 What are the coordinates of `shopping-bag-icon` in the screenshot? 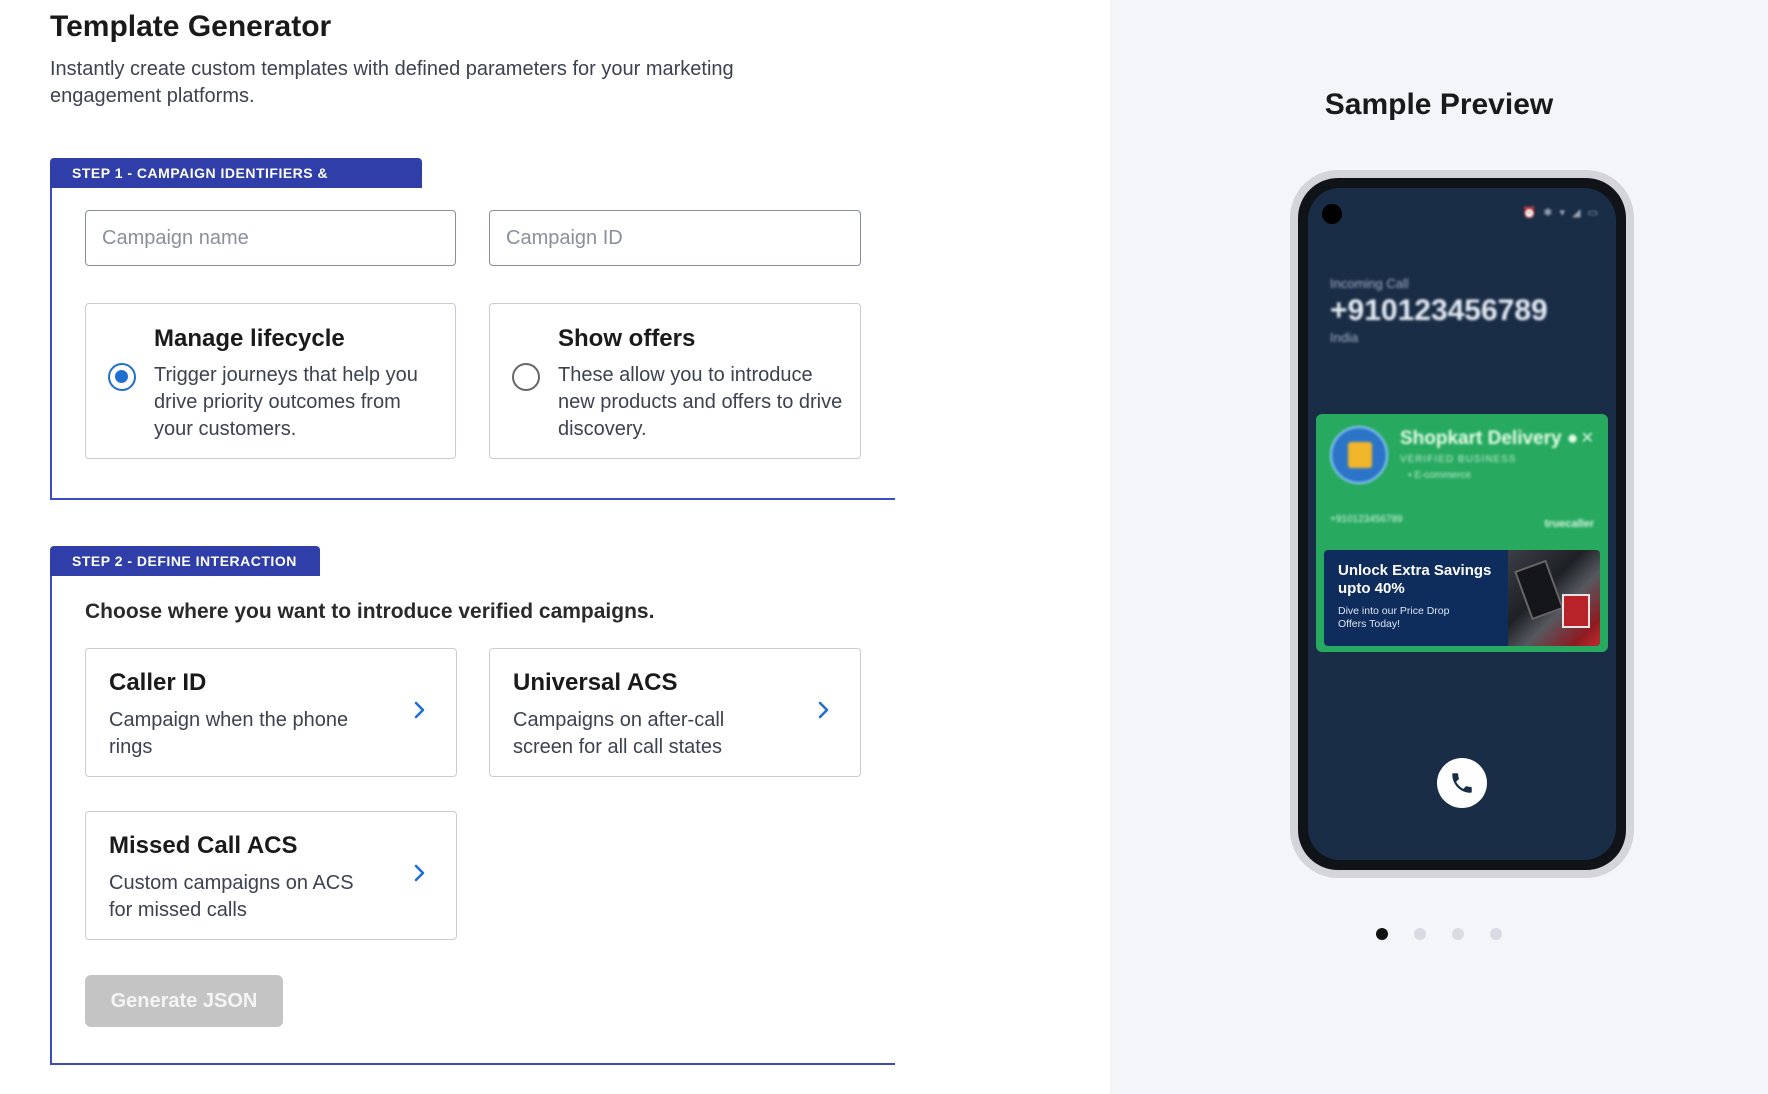 It's located at (1359, 455).